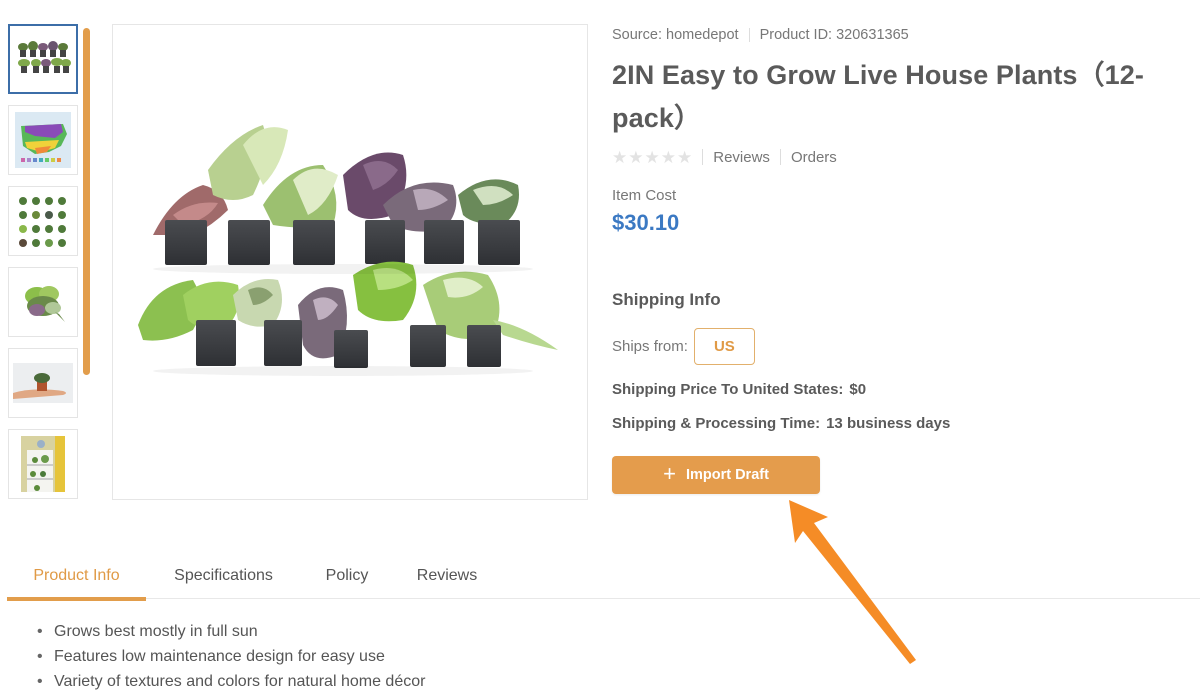  I want to click on variety-grid-thumb-image, so click(42, 222).